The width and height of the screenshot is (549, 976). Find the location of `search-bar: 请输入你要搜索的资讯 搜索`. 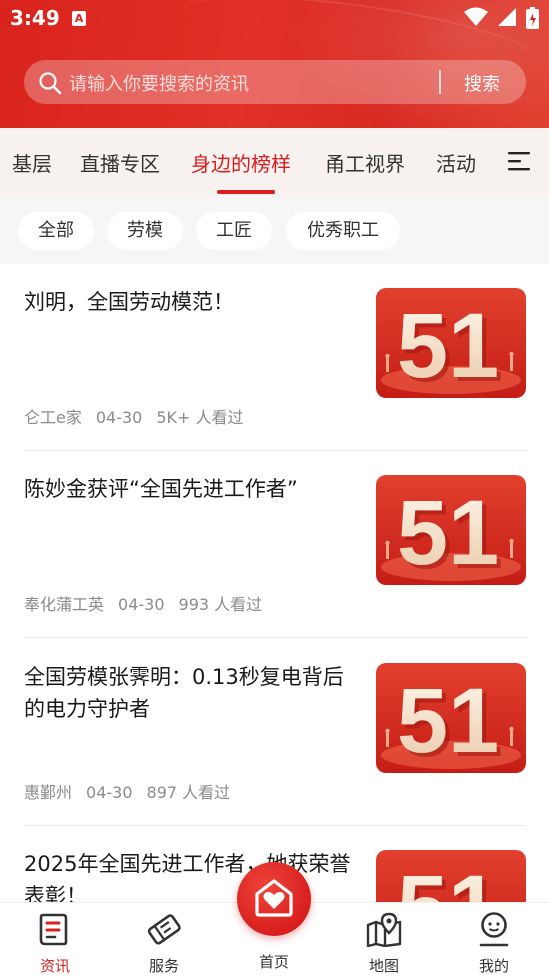

search-bar: 请输入你要搜索的资讯 搜索 is located at coordinates (275, 82).